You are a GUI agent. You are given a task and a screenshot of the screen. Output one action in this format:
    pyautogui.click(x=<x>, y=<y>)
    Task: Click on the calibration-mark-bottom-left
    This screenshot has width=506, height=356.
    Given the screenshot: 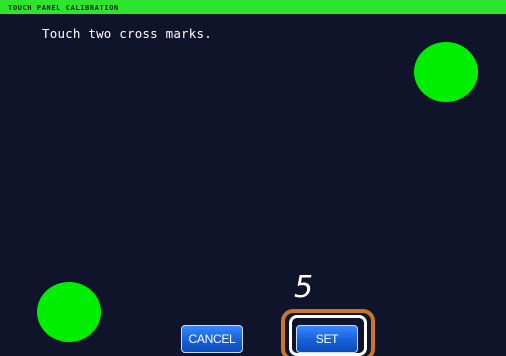 What is the action you would take?
    pyautogui.click(x=69, y=312)
    